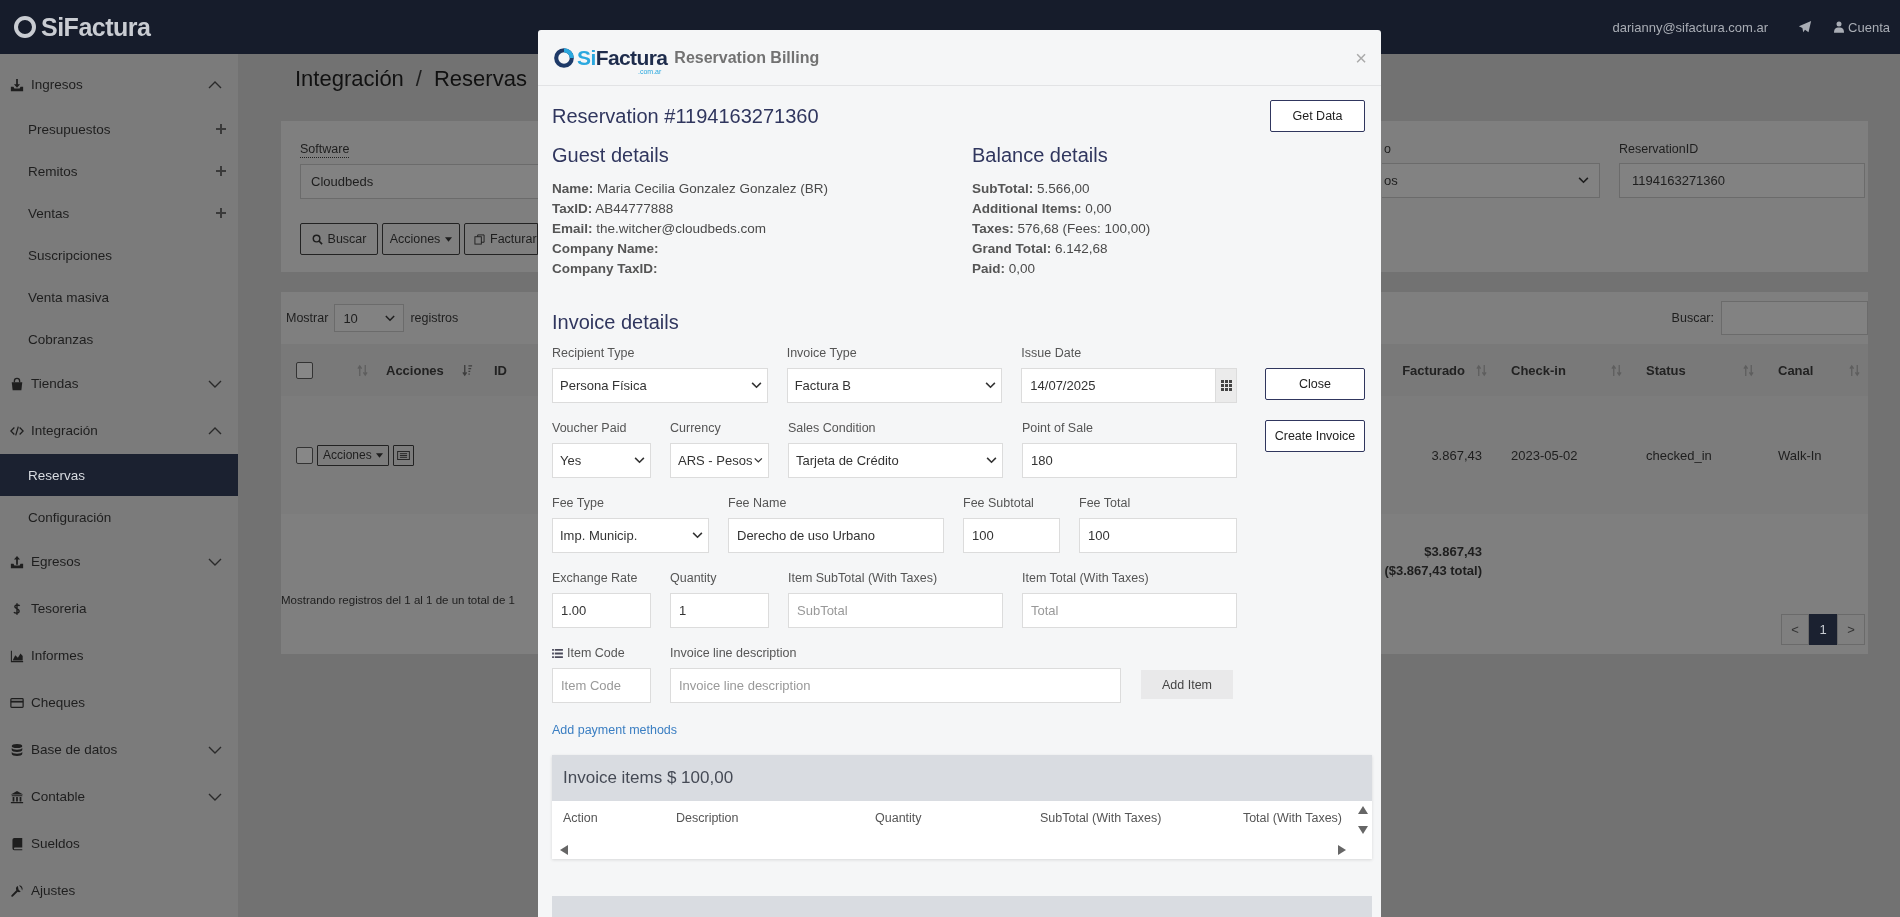  I want to click on date-field: 14/07/2025, so click(1118, 385).